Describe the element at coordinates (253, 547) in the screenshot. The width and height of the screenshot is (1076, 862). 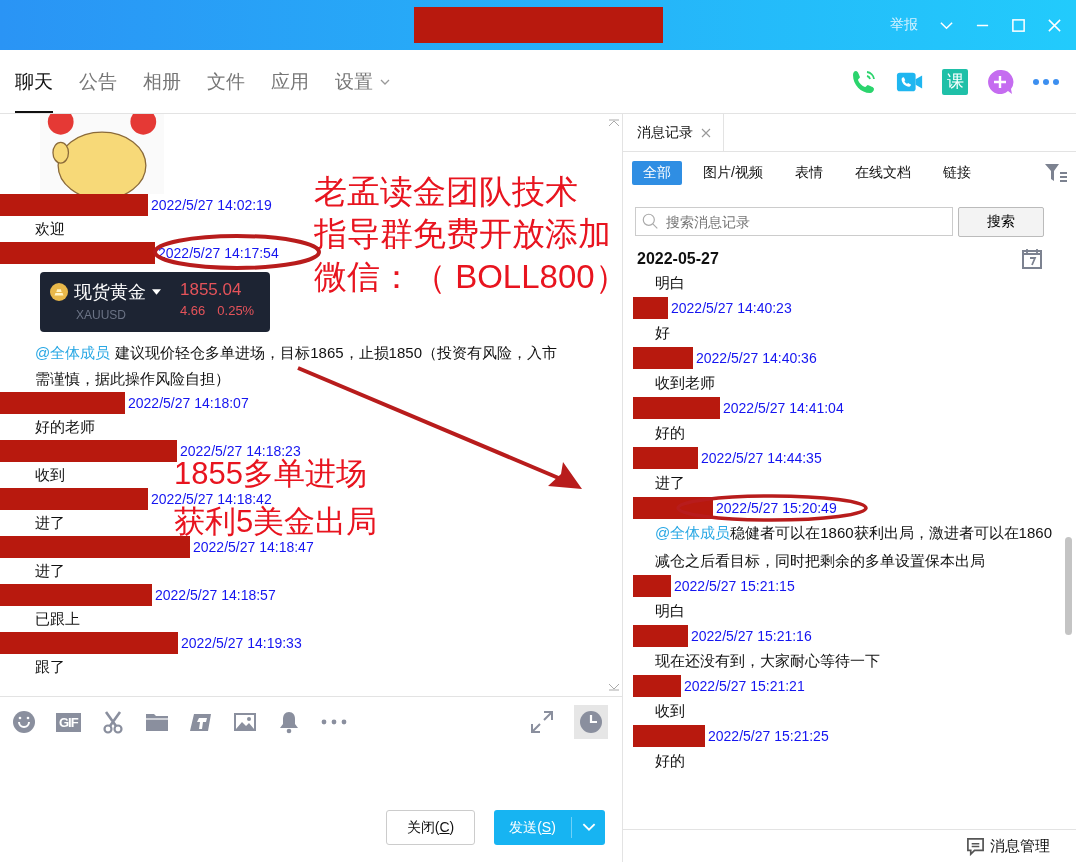
I see `message-time: 2022/5/27 14:18:47` at that location.